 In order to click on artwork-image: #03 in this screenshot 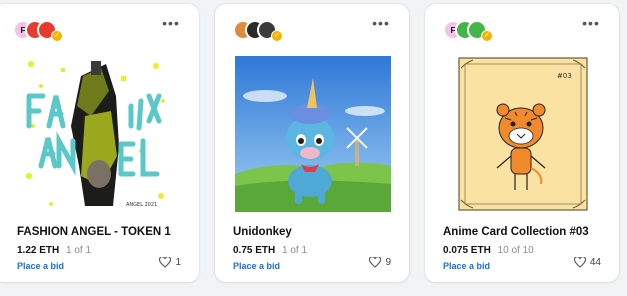, I will do `click(523, 134)`.